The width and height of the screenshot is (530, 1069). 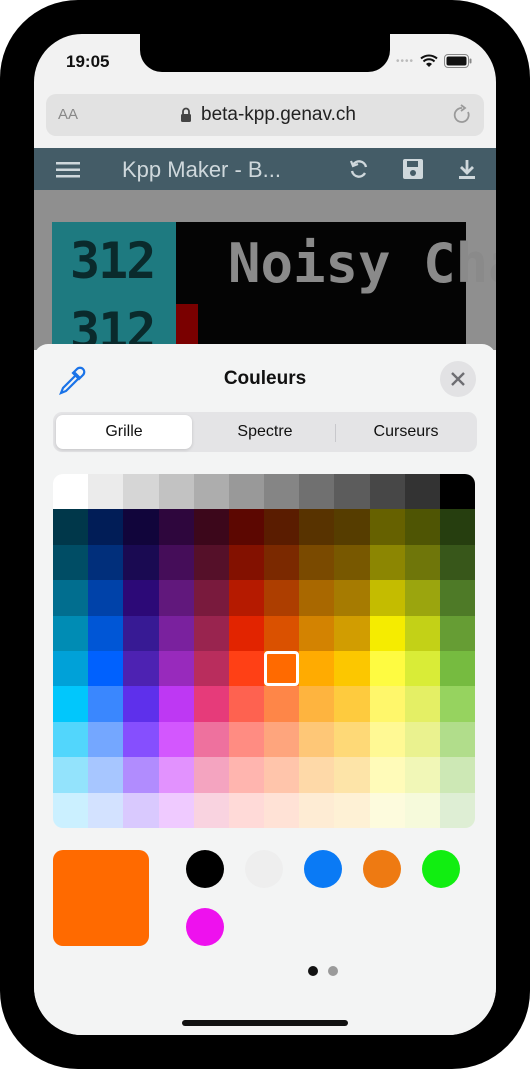 I want to click on url-text: beta-kpp.genav.ch, so click(x=278, y=115).